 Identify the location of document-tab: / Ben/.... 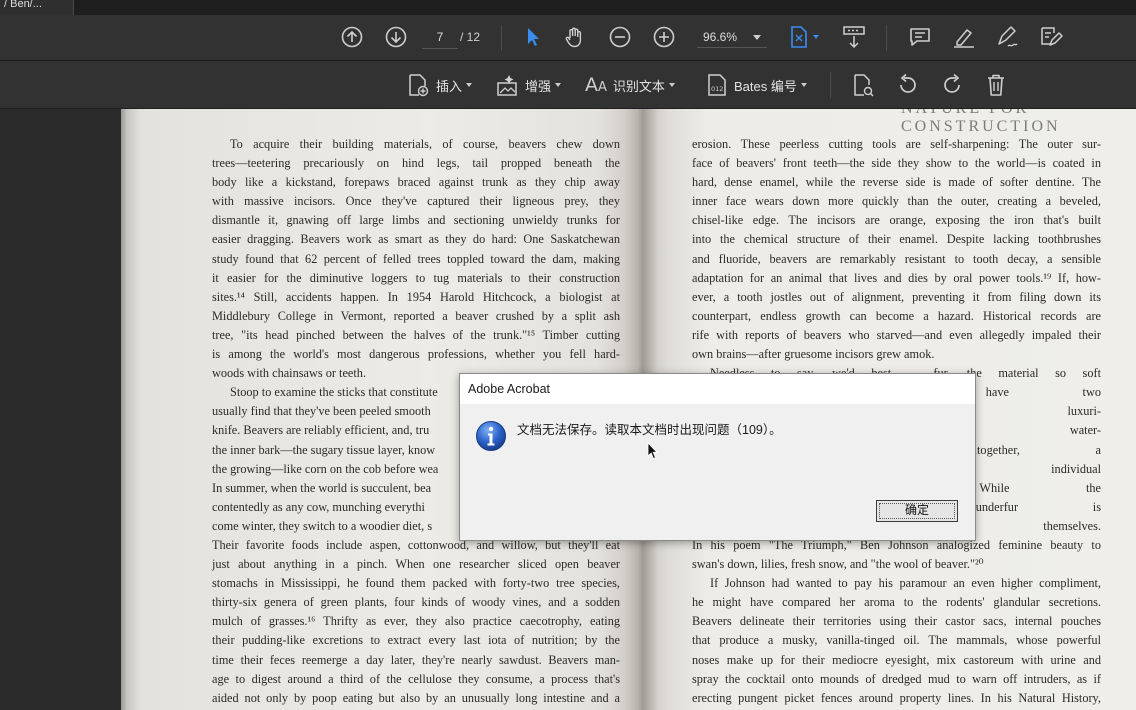
(37, 7).